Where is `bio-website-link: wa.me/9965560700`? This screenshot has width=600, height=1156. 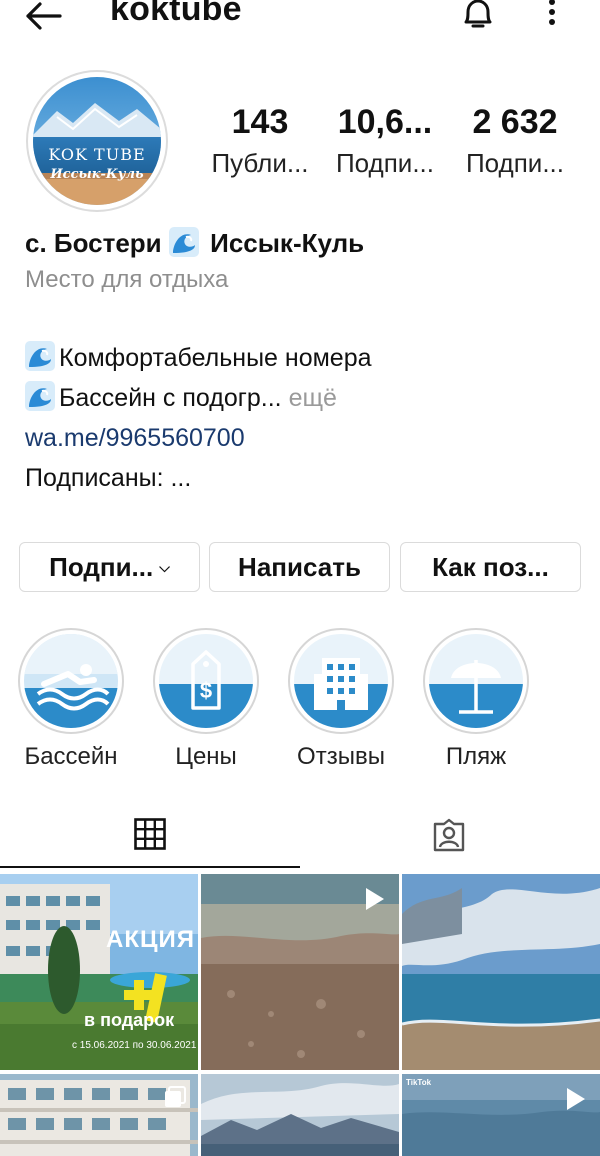
bio-website-link: wa.me/9965560700 is located at coordinates (305, 438).